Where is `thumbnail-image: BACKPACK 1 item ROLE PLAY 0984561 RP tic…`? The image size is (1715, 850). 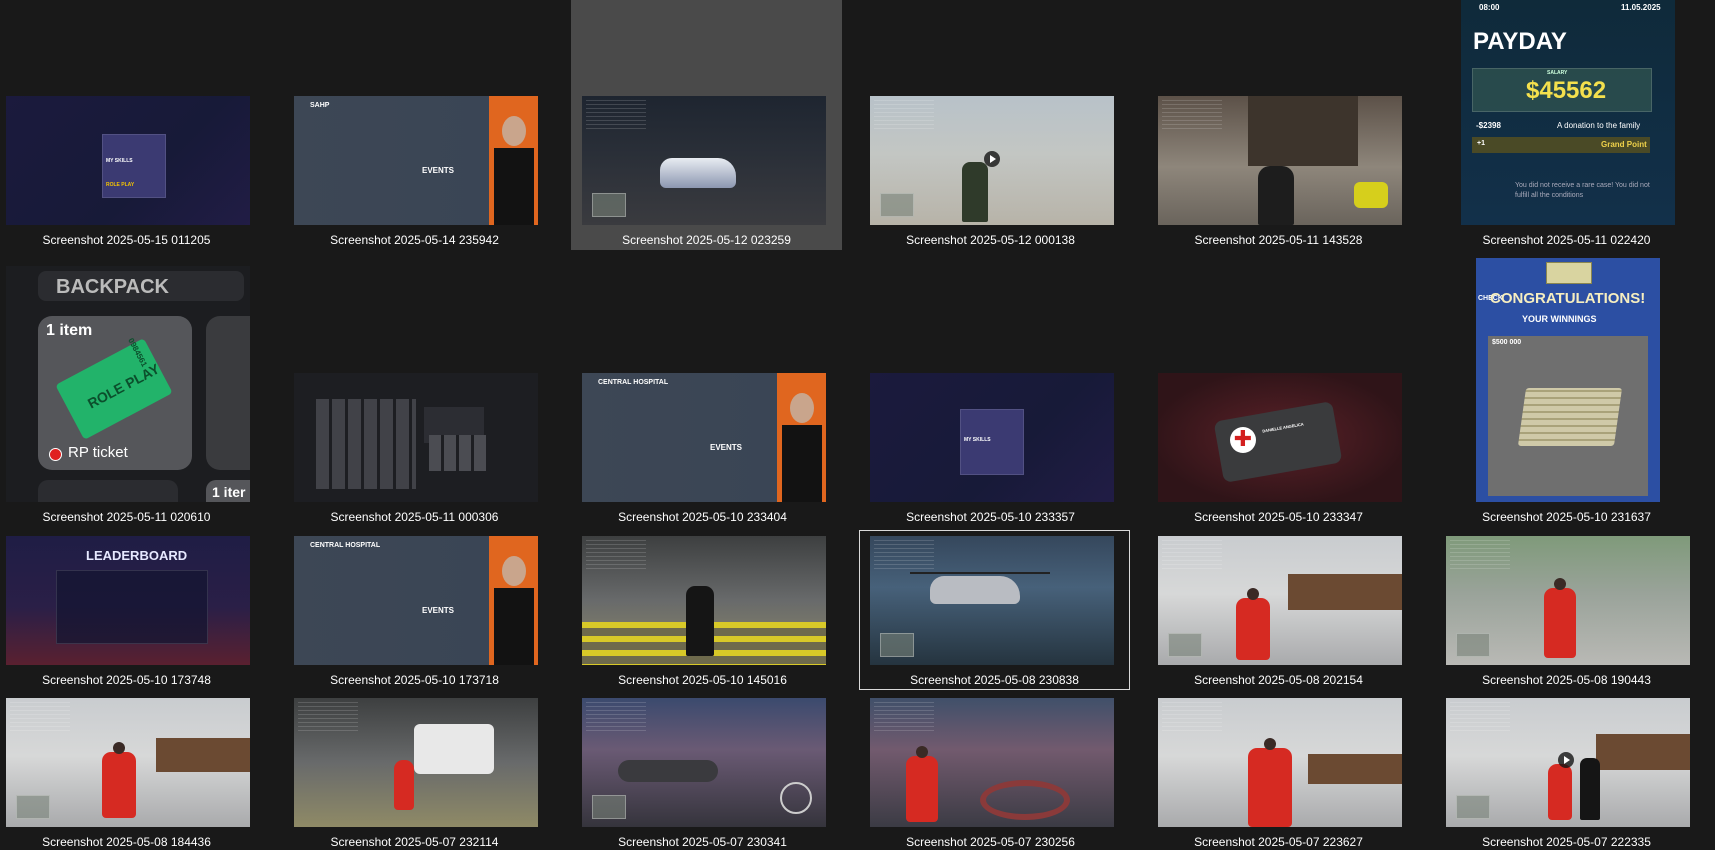
thumbnail-image: BACKPACK 1 item ROLE PLAY 0984561 RP tic… is located at coordinates (128, 384).